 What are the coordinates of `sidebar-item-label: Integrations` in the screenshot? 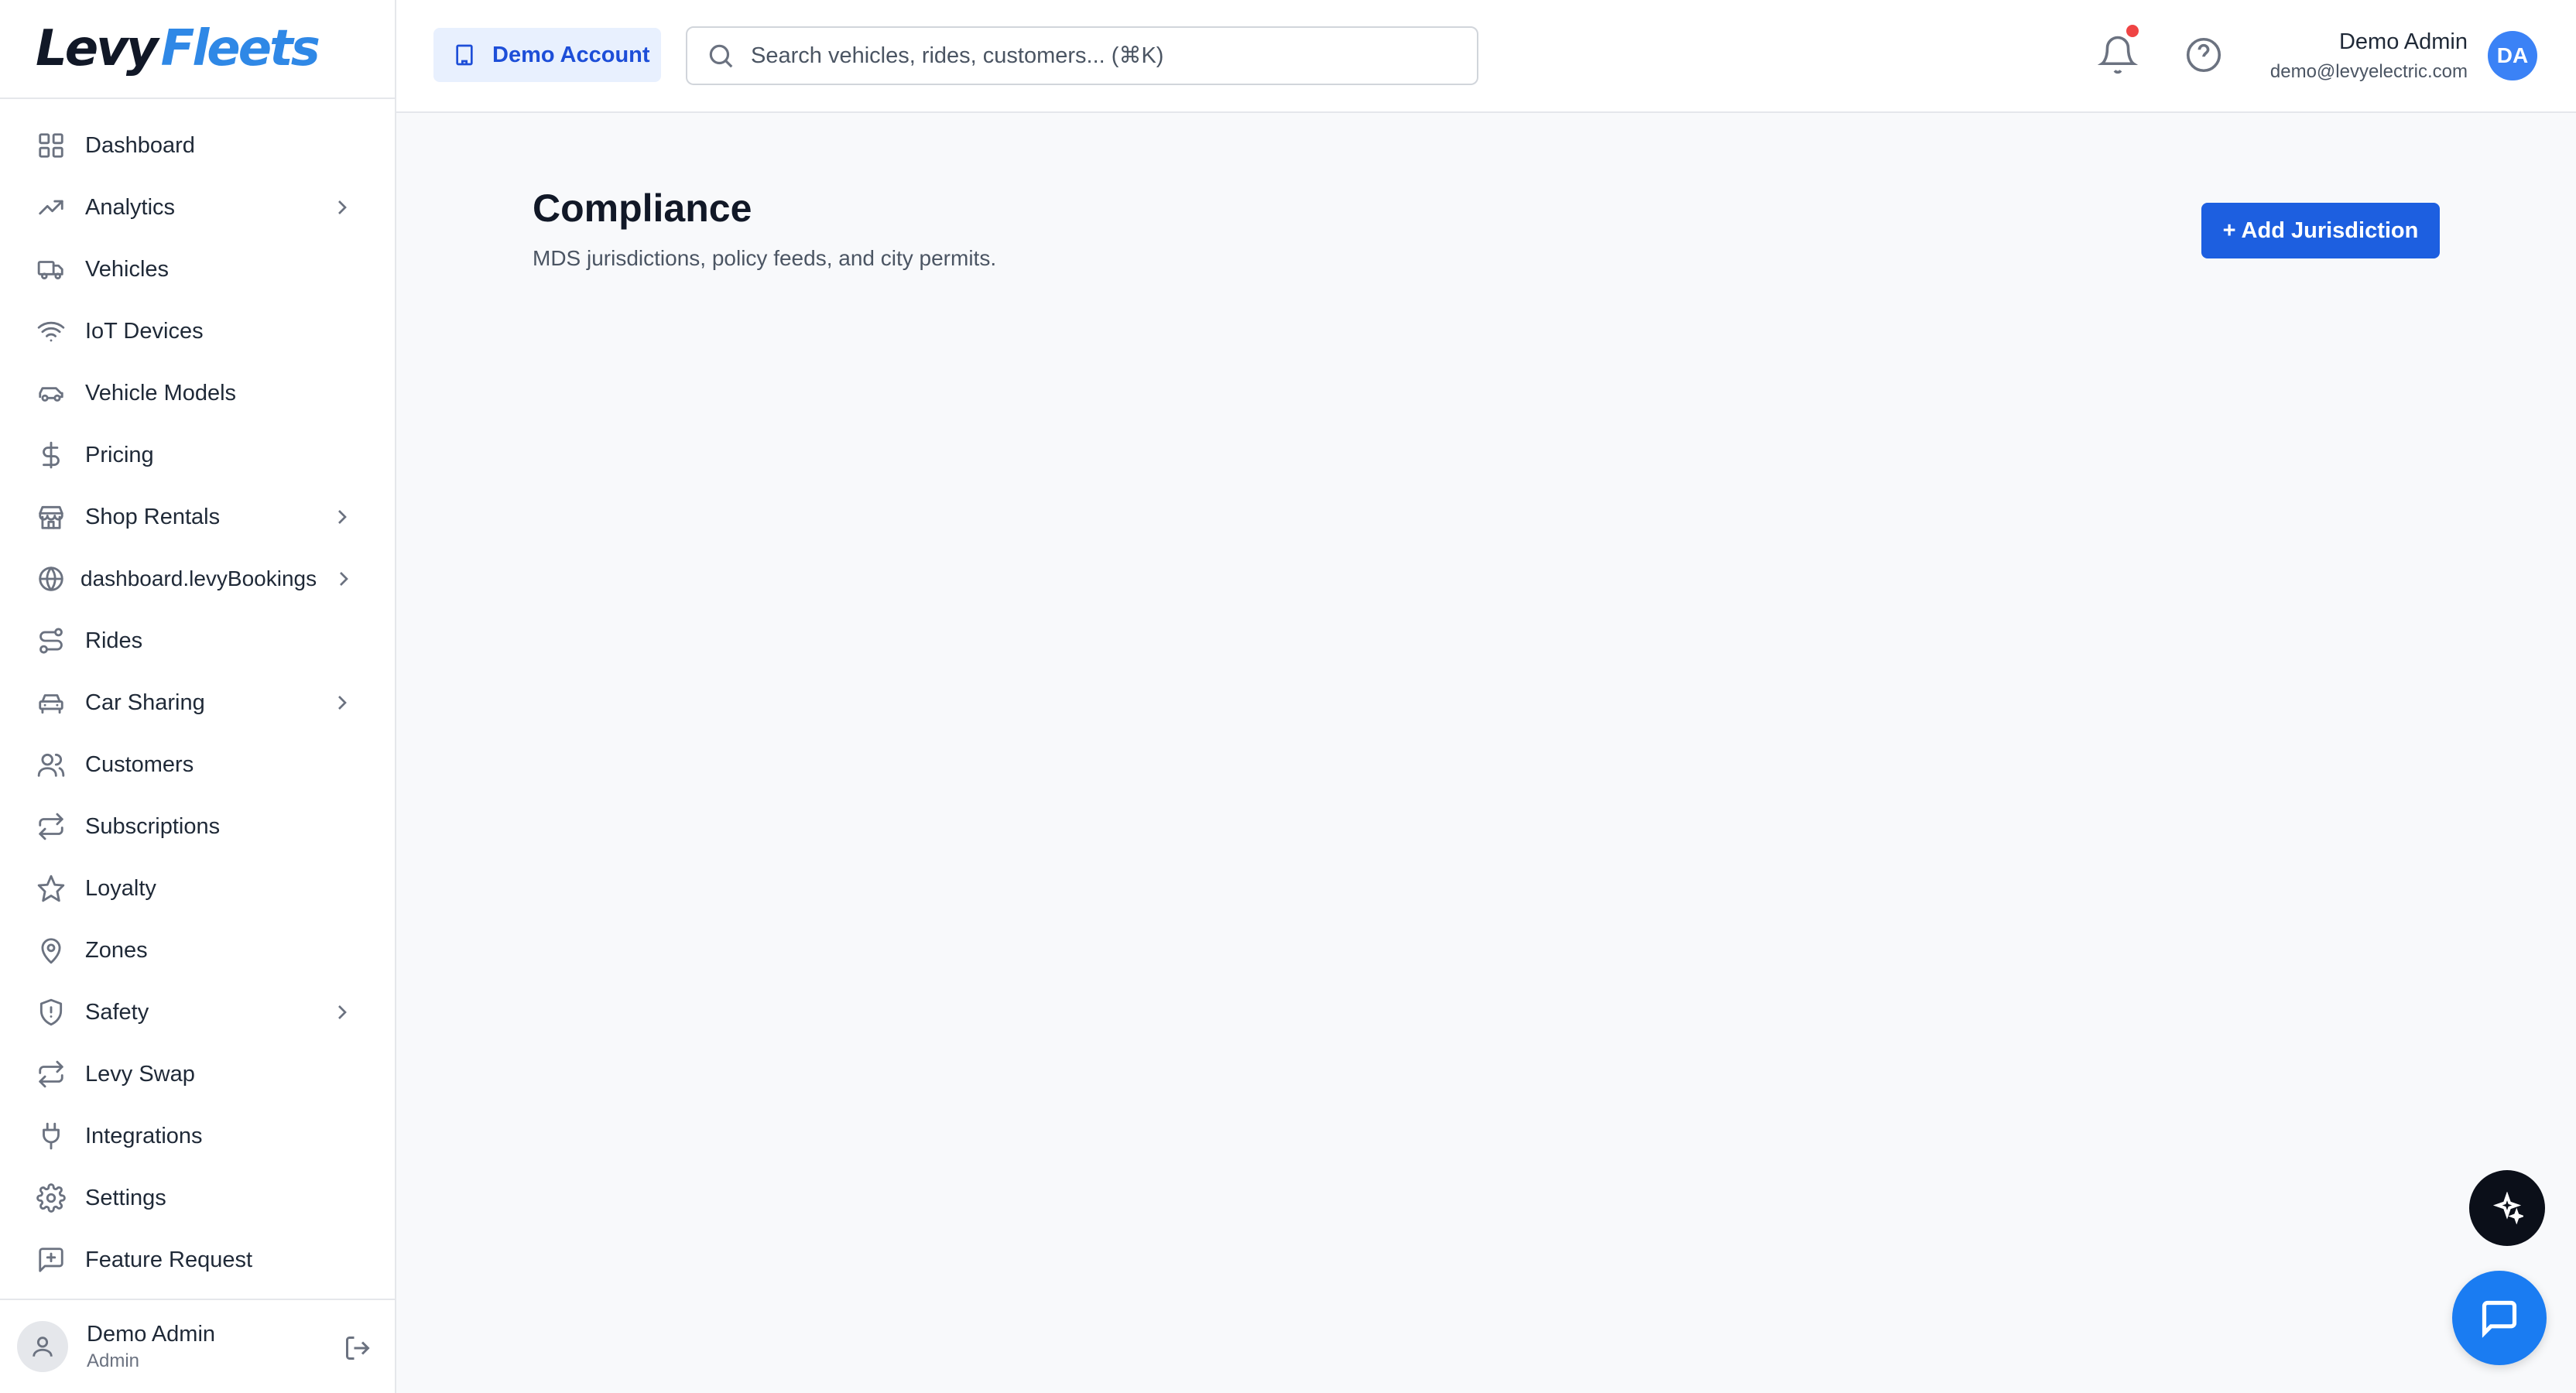 It's located at (144, 1135).